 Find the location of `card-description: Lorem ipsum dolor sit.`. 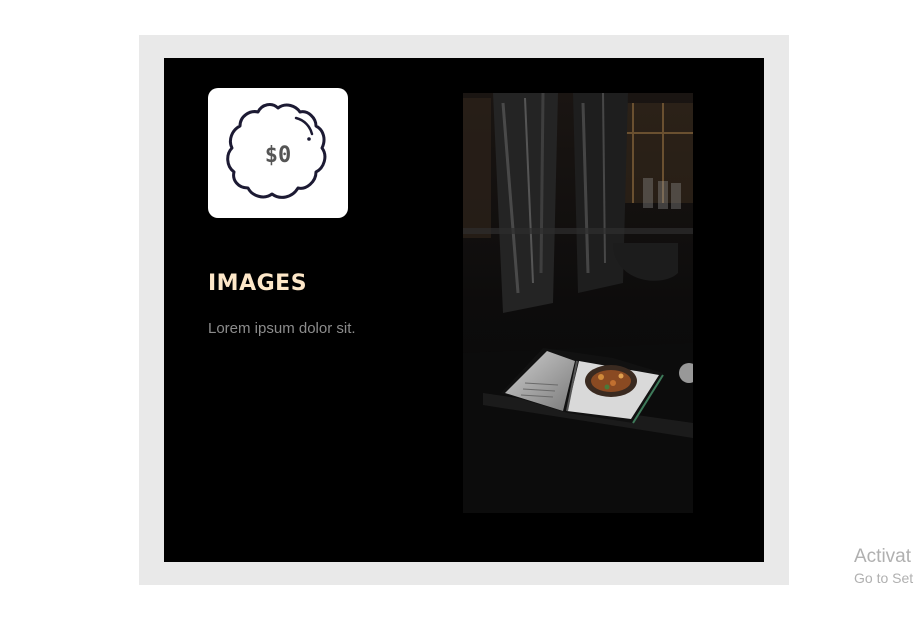

card-description: Lorem ipsum dolor sit. is located at coordinates (282, 328).